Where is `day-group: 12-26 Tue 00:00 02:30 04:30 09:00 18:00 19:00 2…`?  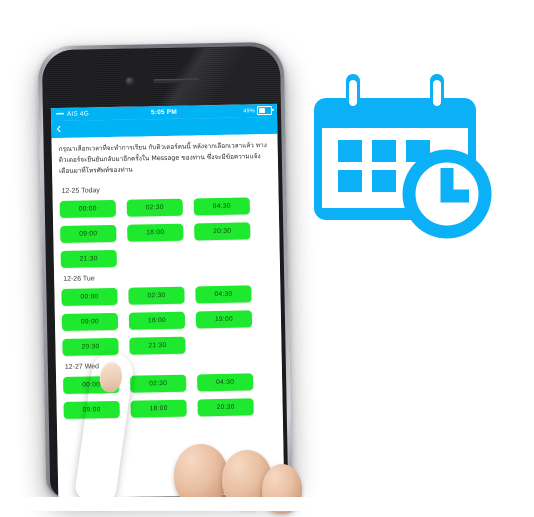
day-group: 12-26 Tue 00:00 02:30 04:30 09:00 18:00 19:00 2… is located at coordinates (167, 314).